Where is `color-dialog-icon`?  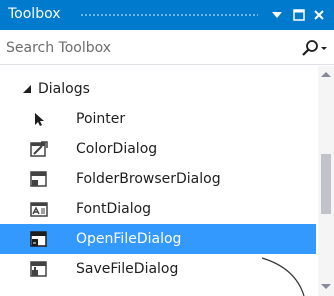
color-dialog-icon is located at coordinates (39, 149).